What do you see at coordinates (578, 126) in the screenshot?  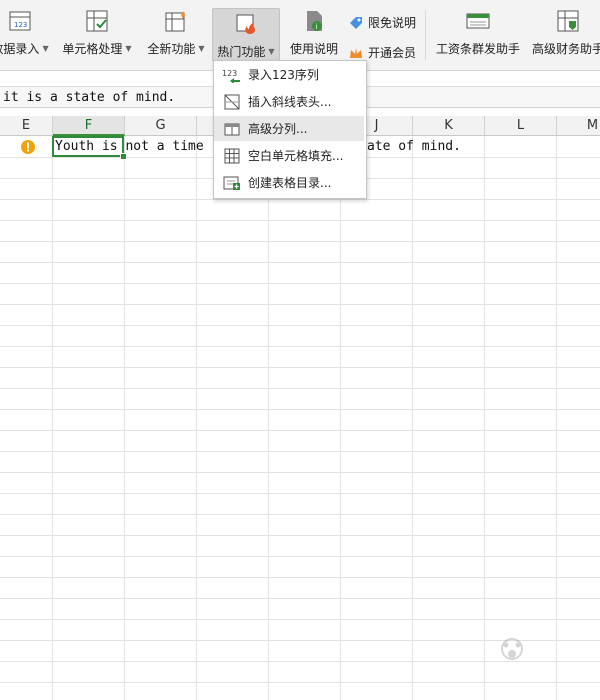 I see `column-header-m: M` at bounding box center [578, 126].